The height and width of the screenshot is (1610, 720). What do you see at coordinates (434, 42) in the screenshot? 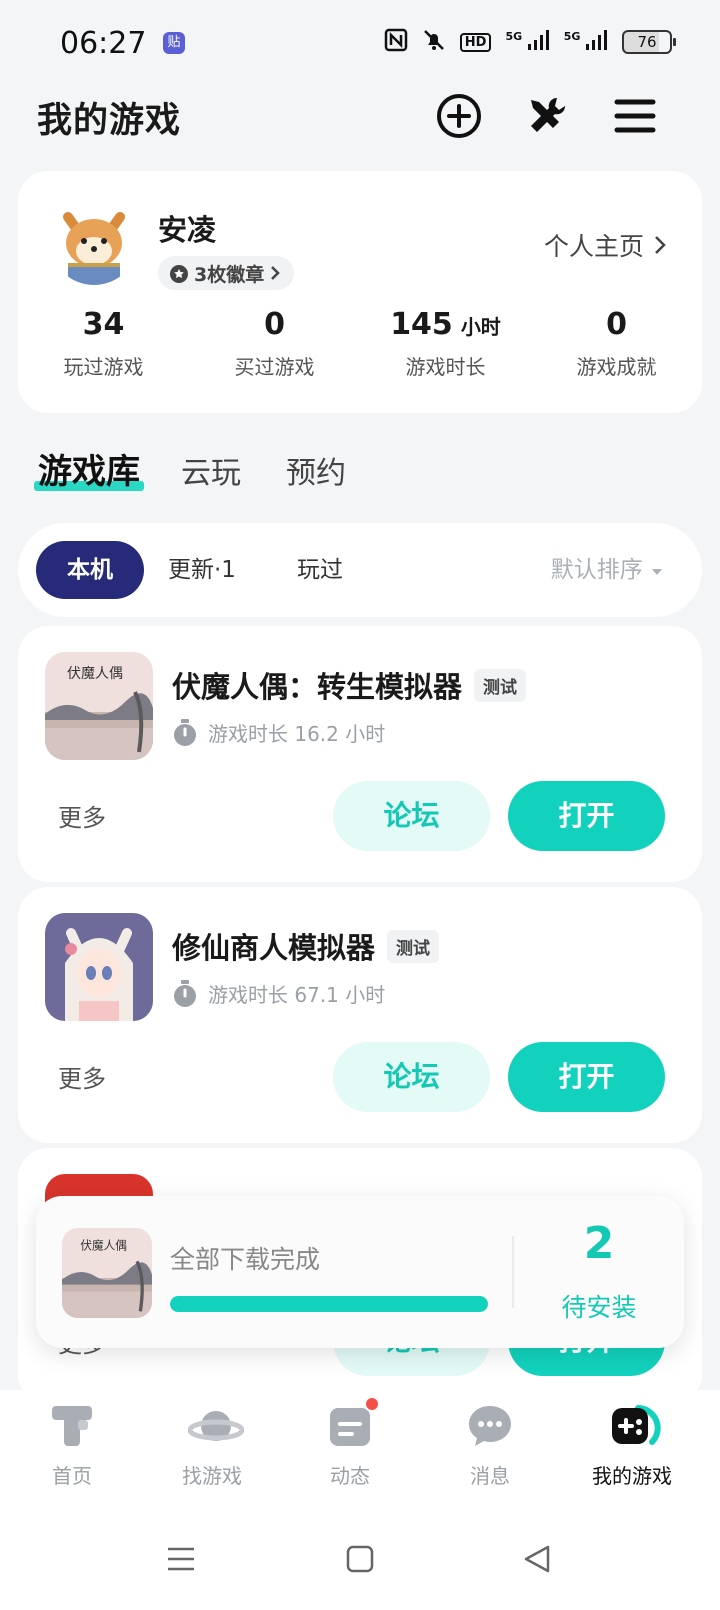
I see `mute-icon` at bounding box center [434, 42].